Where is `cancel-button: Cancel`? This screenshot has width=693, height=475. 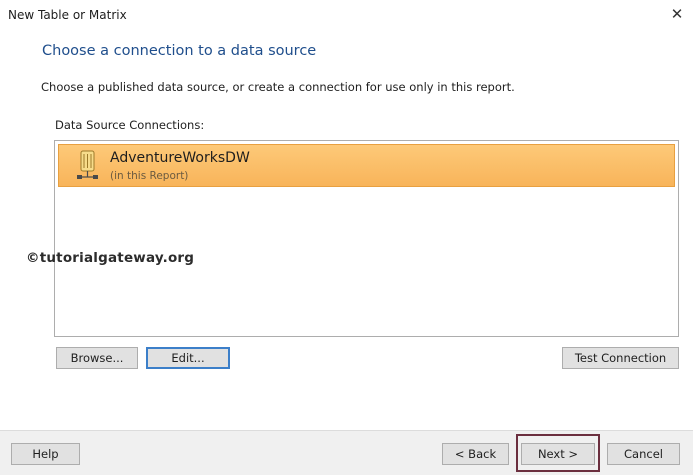
cancel-button: Cancel is located at coordinates (643, 454).